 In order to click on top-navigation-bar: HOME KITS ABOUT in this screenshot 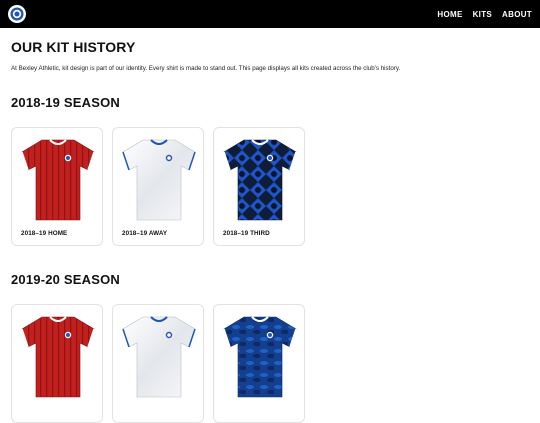, I will do `click(270, 14)`.